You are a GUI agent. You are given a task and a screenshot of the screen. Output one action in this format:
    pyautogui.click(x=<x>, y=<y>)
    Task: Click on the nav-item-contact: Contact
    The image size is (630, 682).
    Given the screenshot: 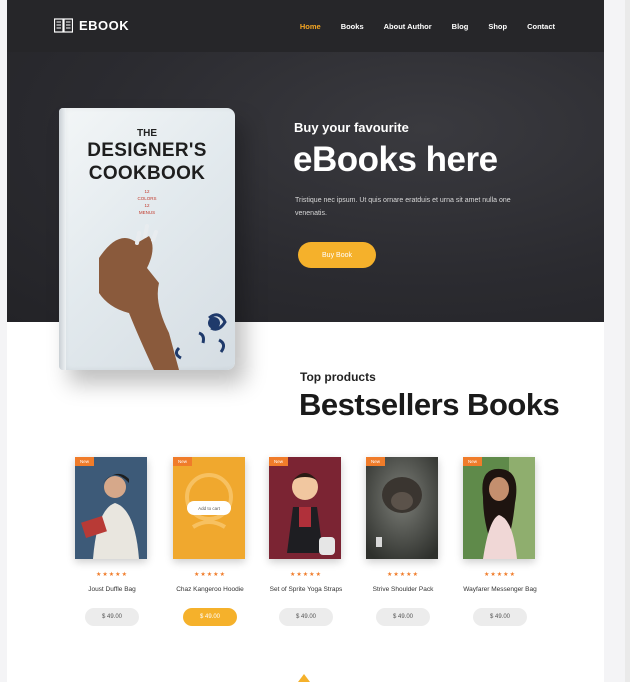 What is the action you would take?
    pyautogui.click(x=541, y=26)
    